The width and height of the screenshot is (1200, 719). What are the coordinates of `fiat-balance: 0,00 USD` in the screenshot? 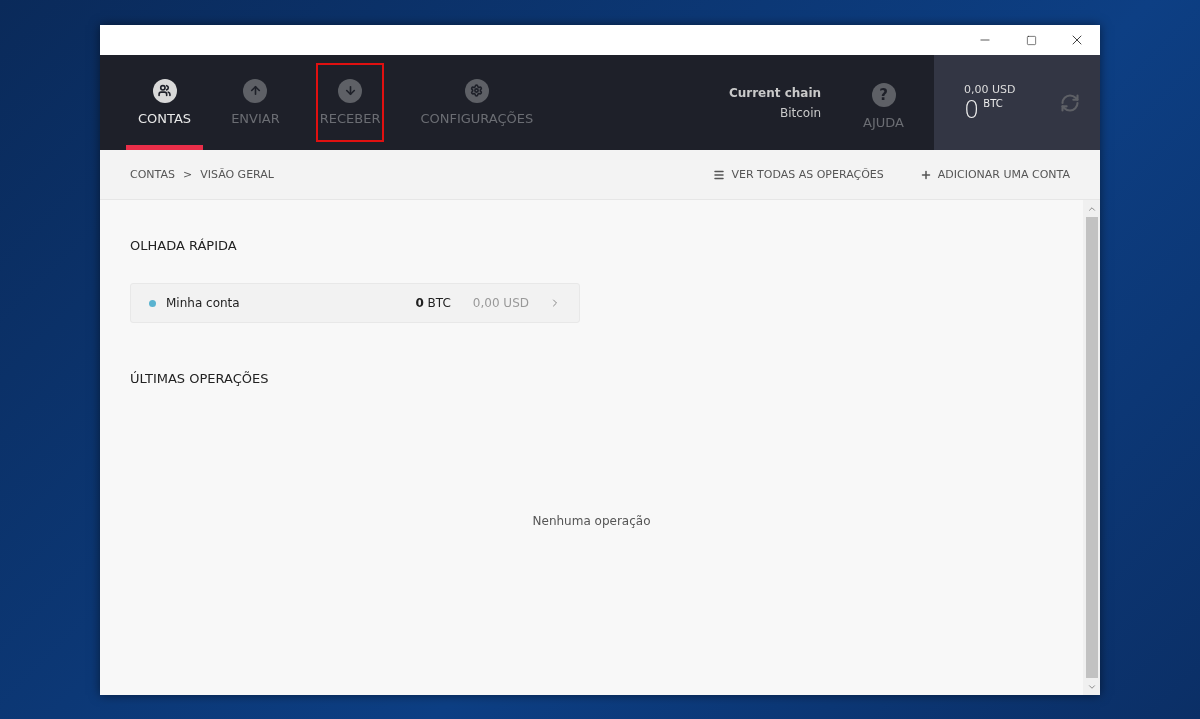 It's located at (990, 89).